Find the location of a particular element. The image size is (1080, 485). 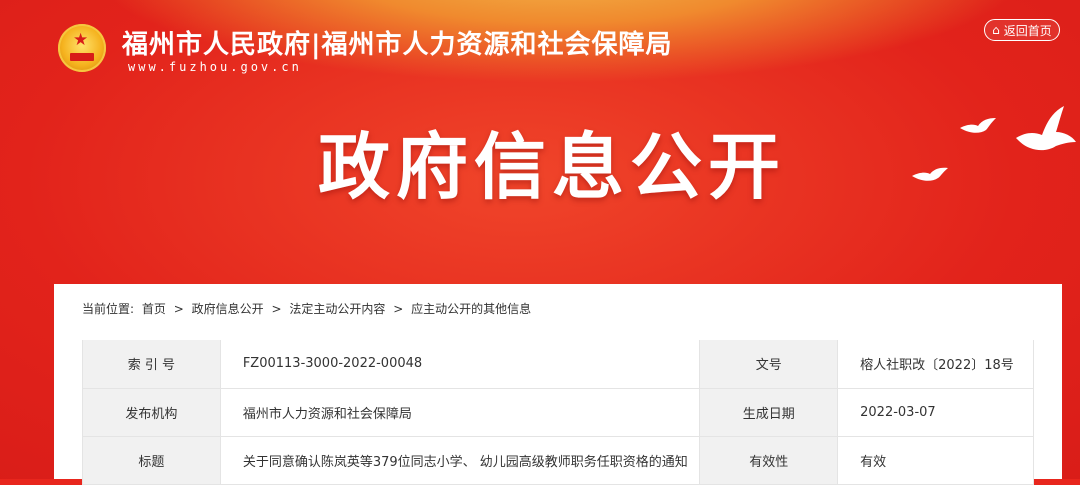

publisher-label: 发布机构 is located at coordinates (151, 412).